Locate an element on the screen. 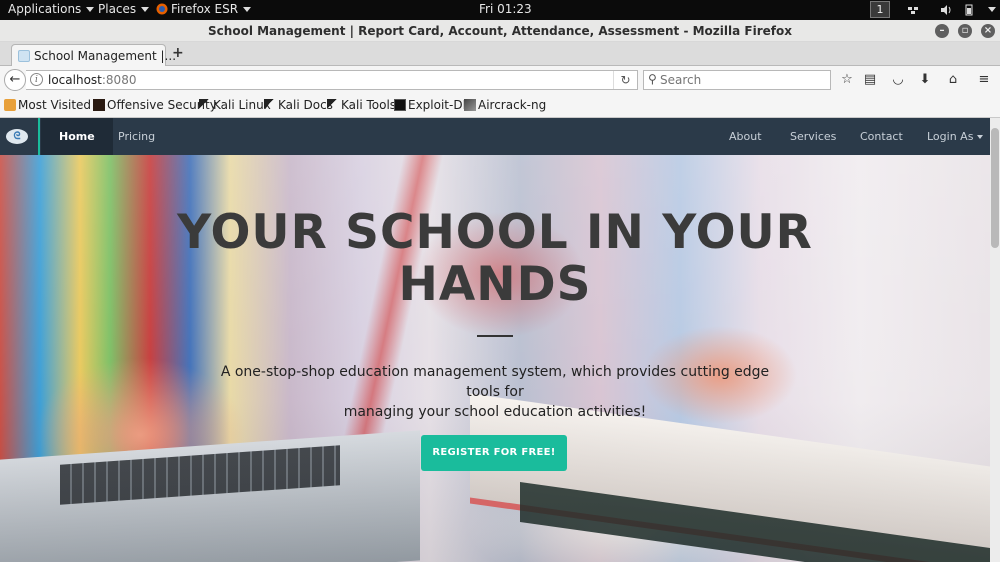  aircrack-icon is located at coordinates (470, 105).